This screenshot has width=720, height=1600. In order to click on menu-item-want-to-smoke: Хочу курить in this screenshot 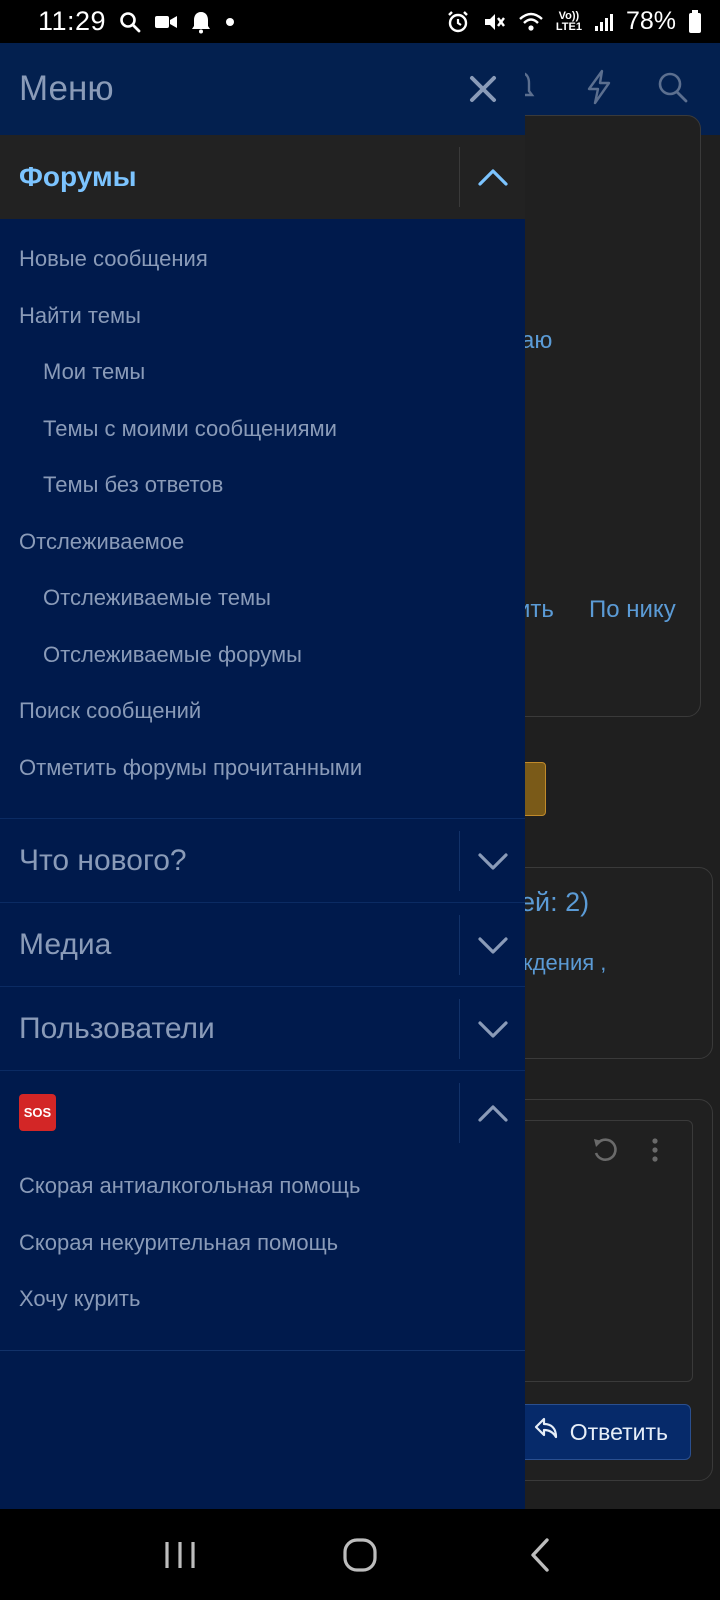, I will do `click(262, 1299)`.